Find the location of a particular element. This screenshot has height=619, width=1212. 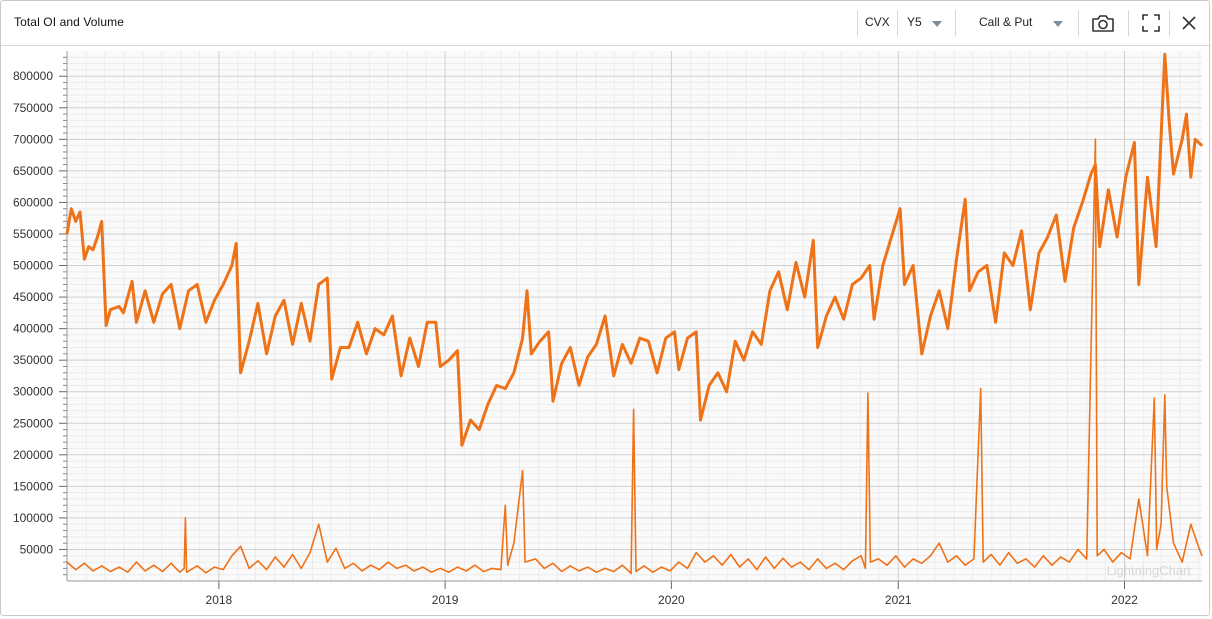

y-tick-label: 300000 is located at coordinates (33, 392).